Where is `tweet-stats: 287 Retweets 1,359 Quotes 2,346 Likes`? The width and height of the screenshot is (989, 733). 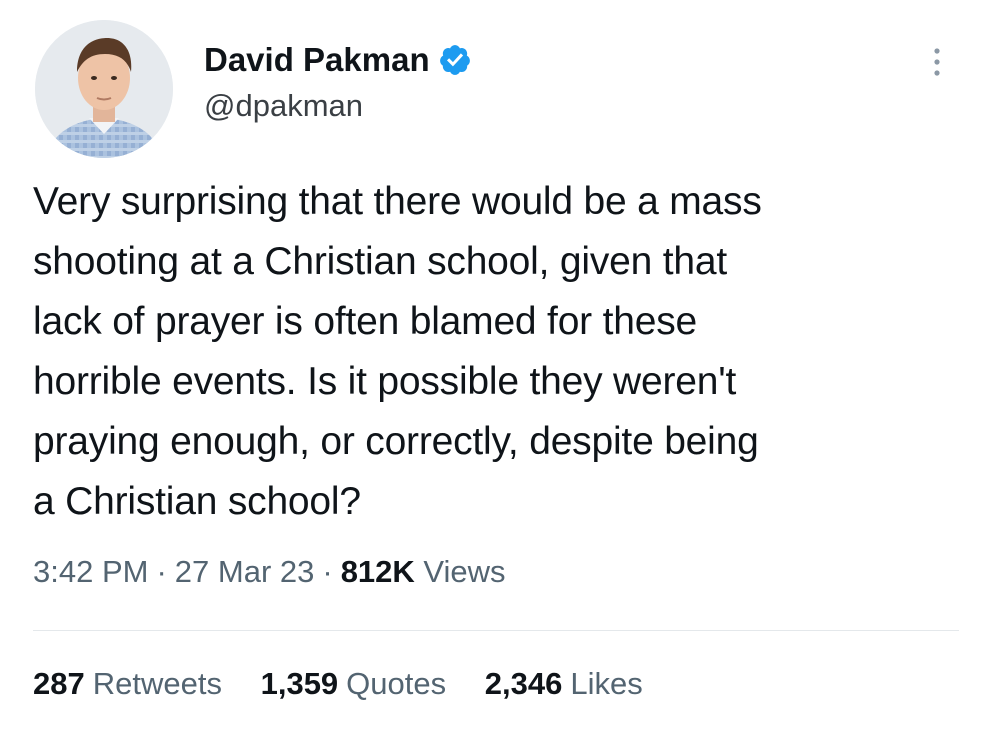 tweet-stats: 287 Retweets 1,359 Quotes 2,346 Likes is located at coordinates (353, 684).